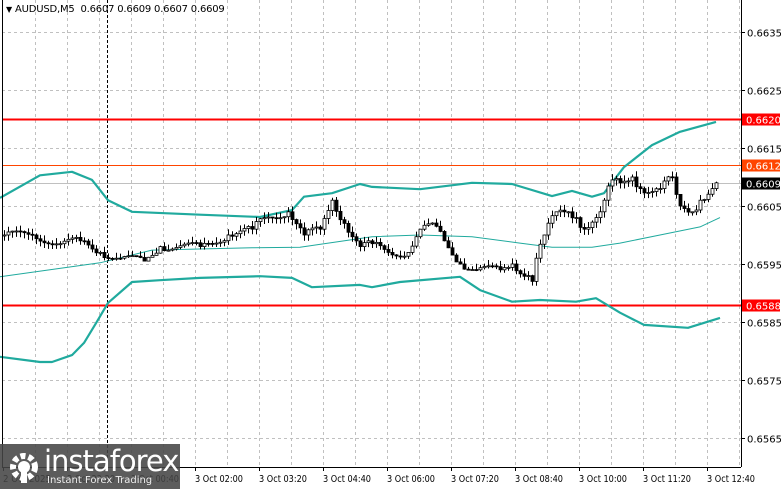  What do you see at coordinates (24, 468) in the screenshot?
I see `instaforex-logo-icon` at bounding box center [24, 468].